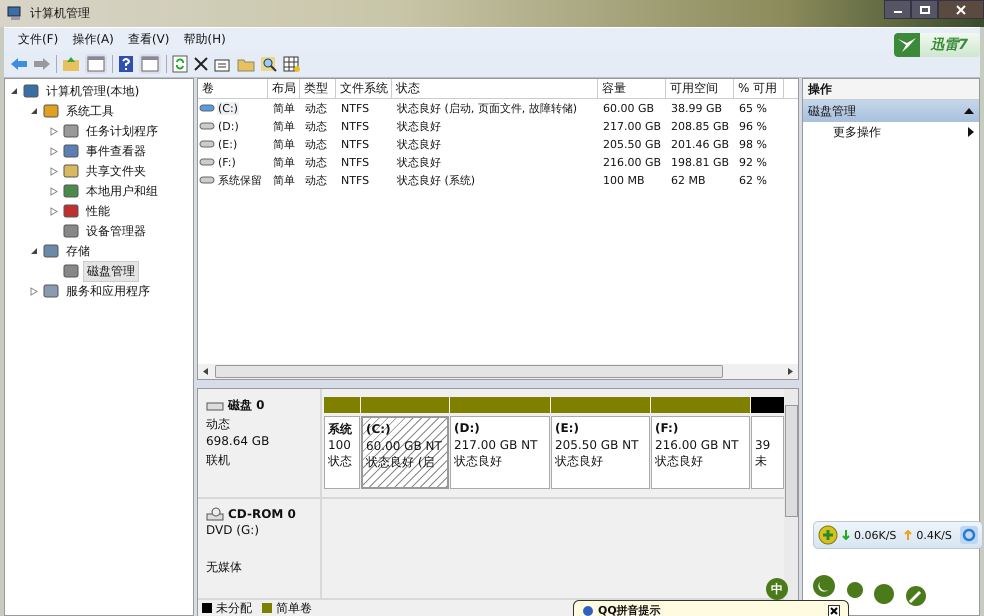  Describe the element at coordinates (700, 88) in the screenshot. I see `column-header: 可用空间` at that location.